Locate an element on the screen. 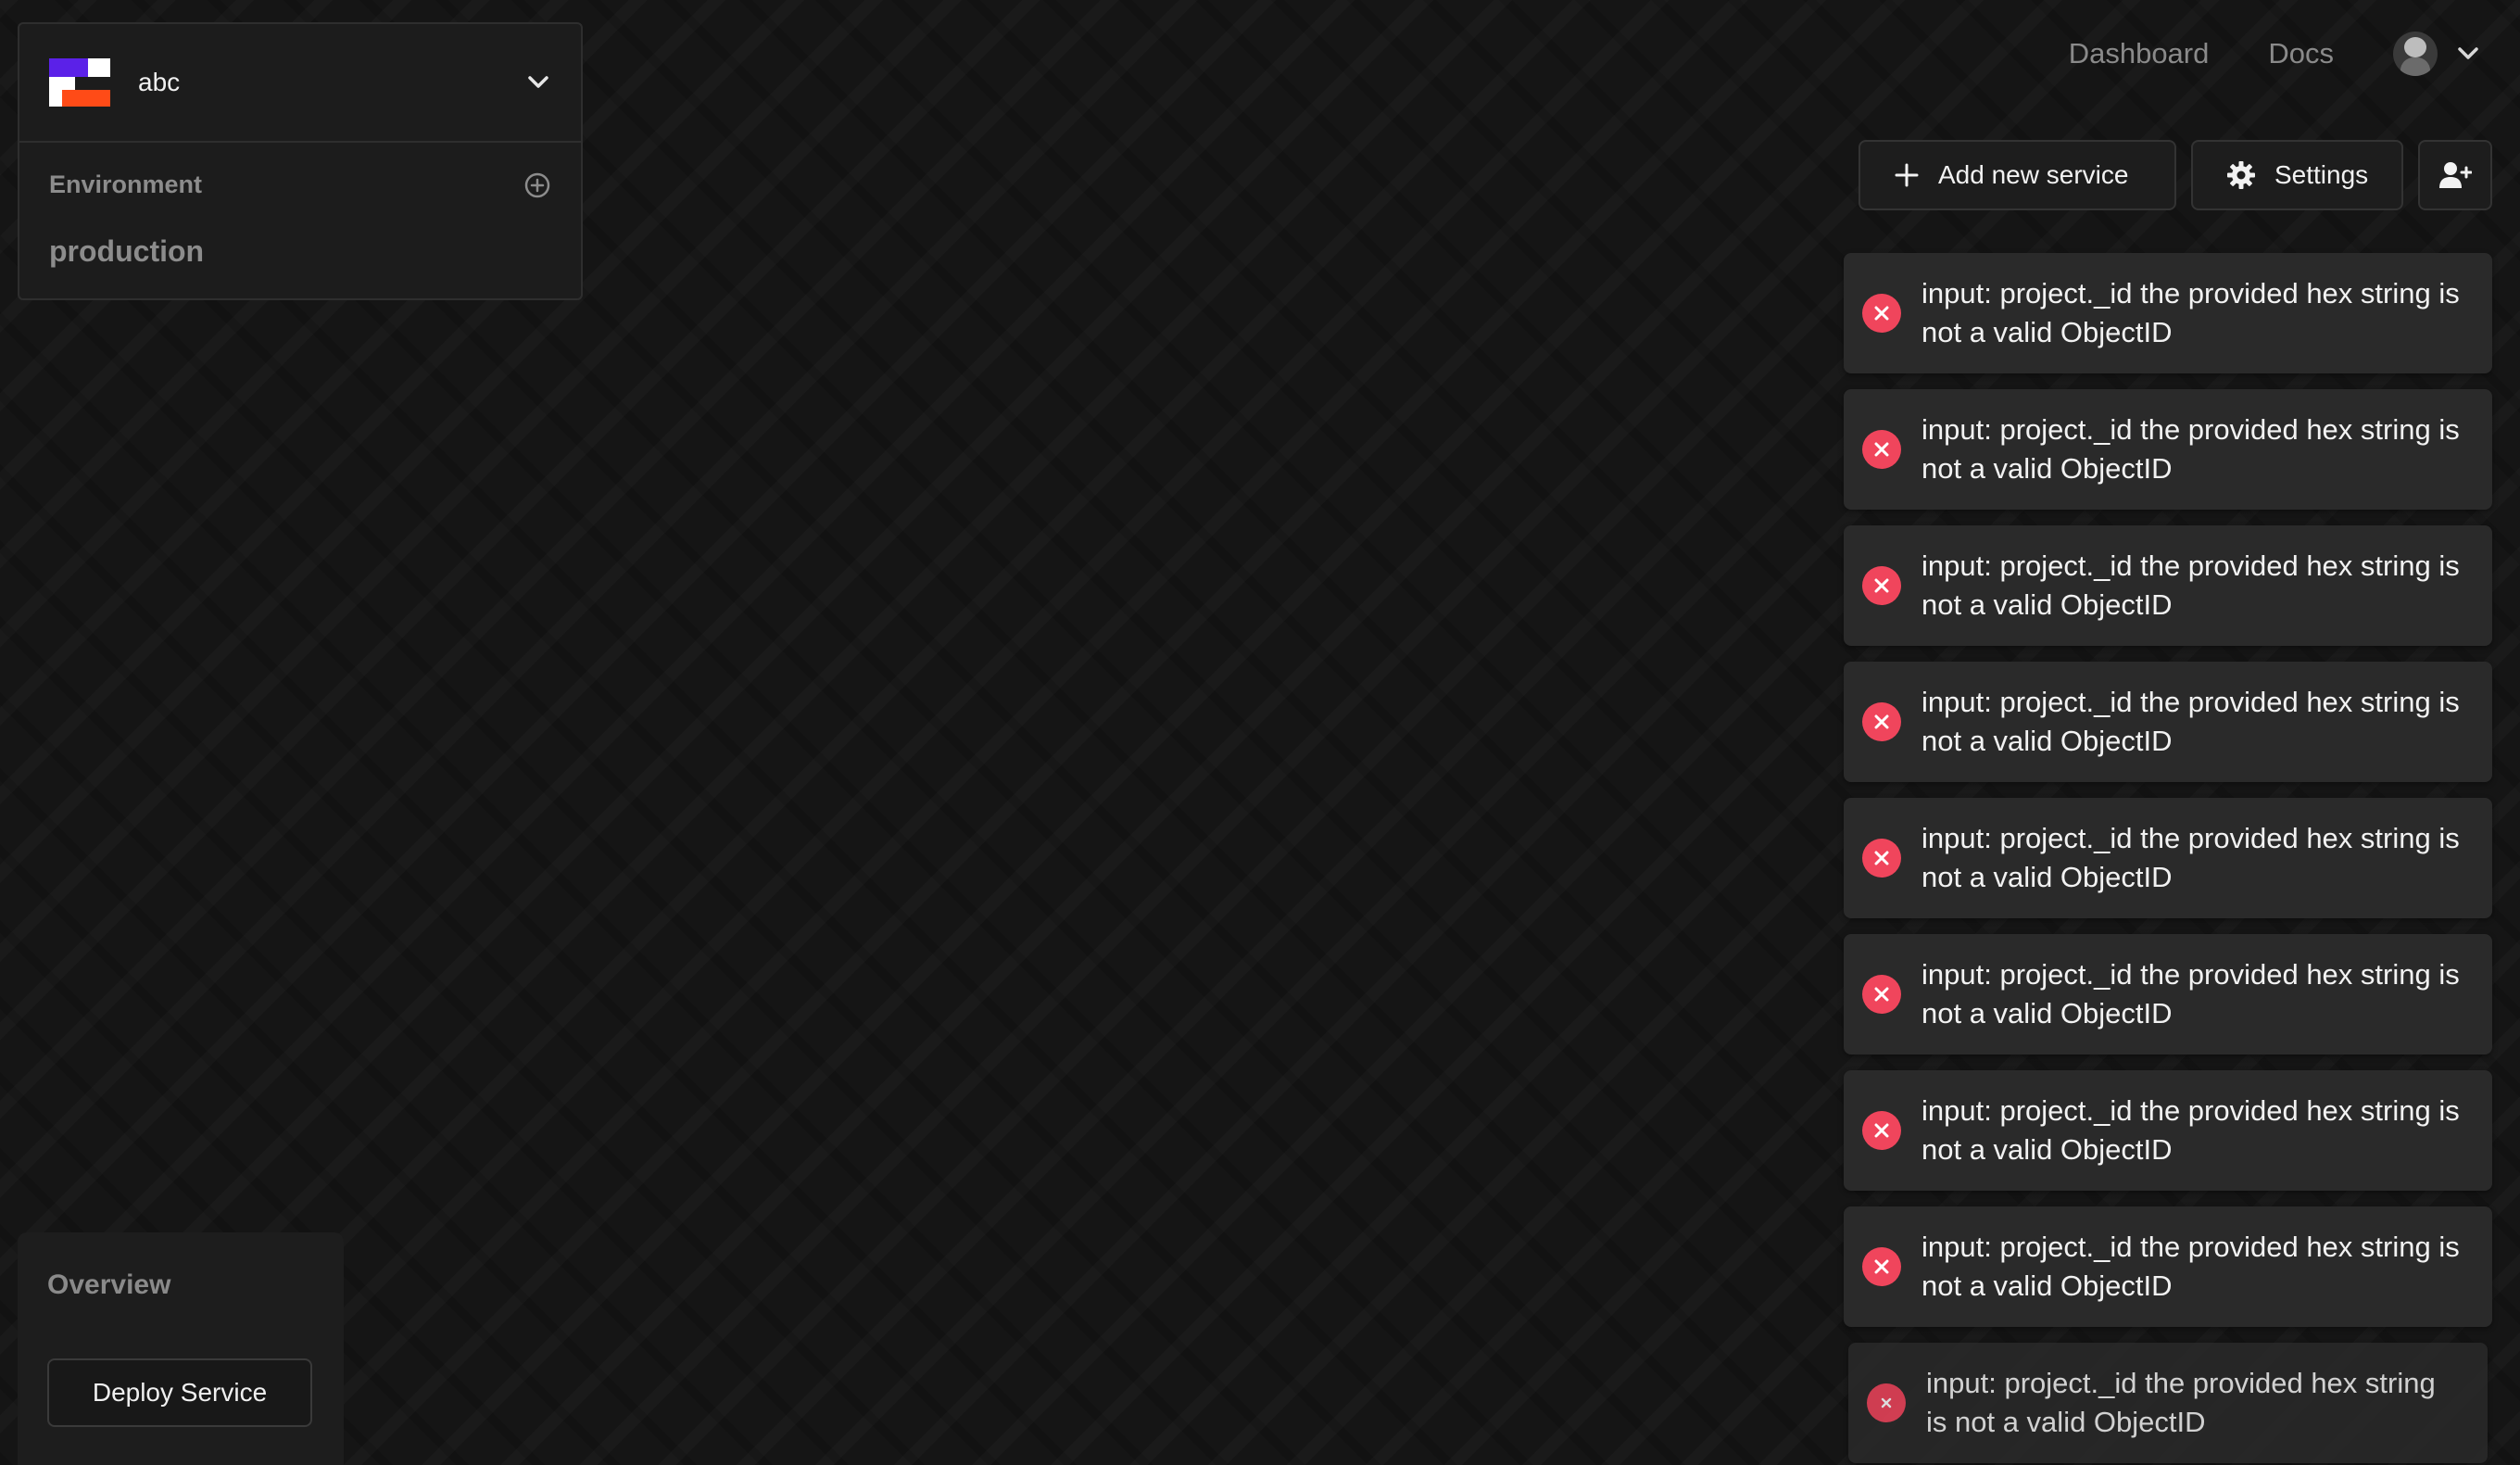 This screenshot has height=1465, width=2520. environment-section: Environment production is located at coordinates (300, 206).